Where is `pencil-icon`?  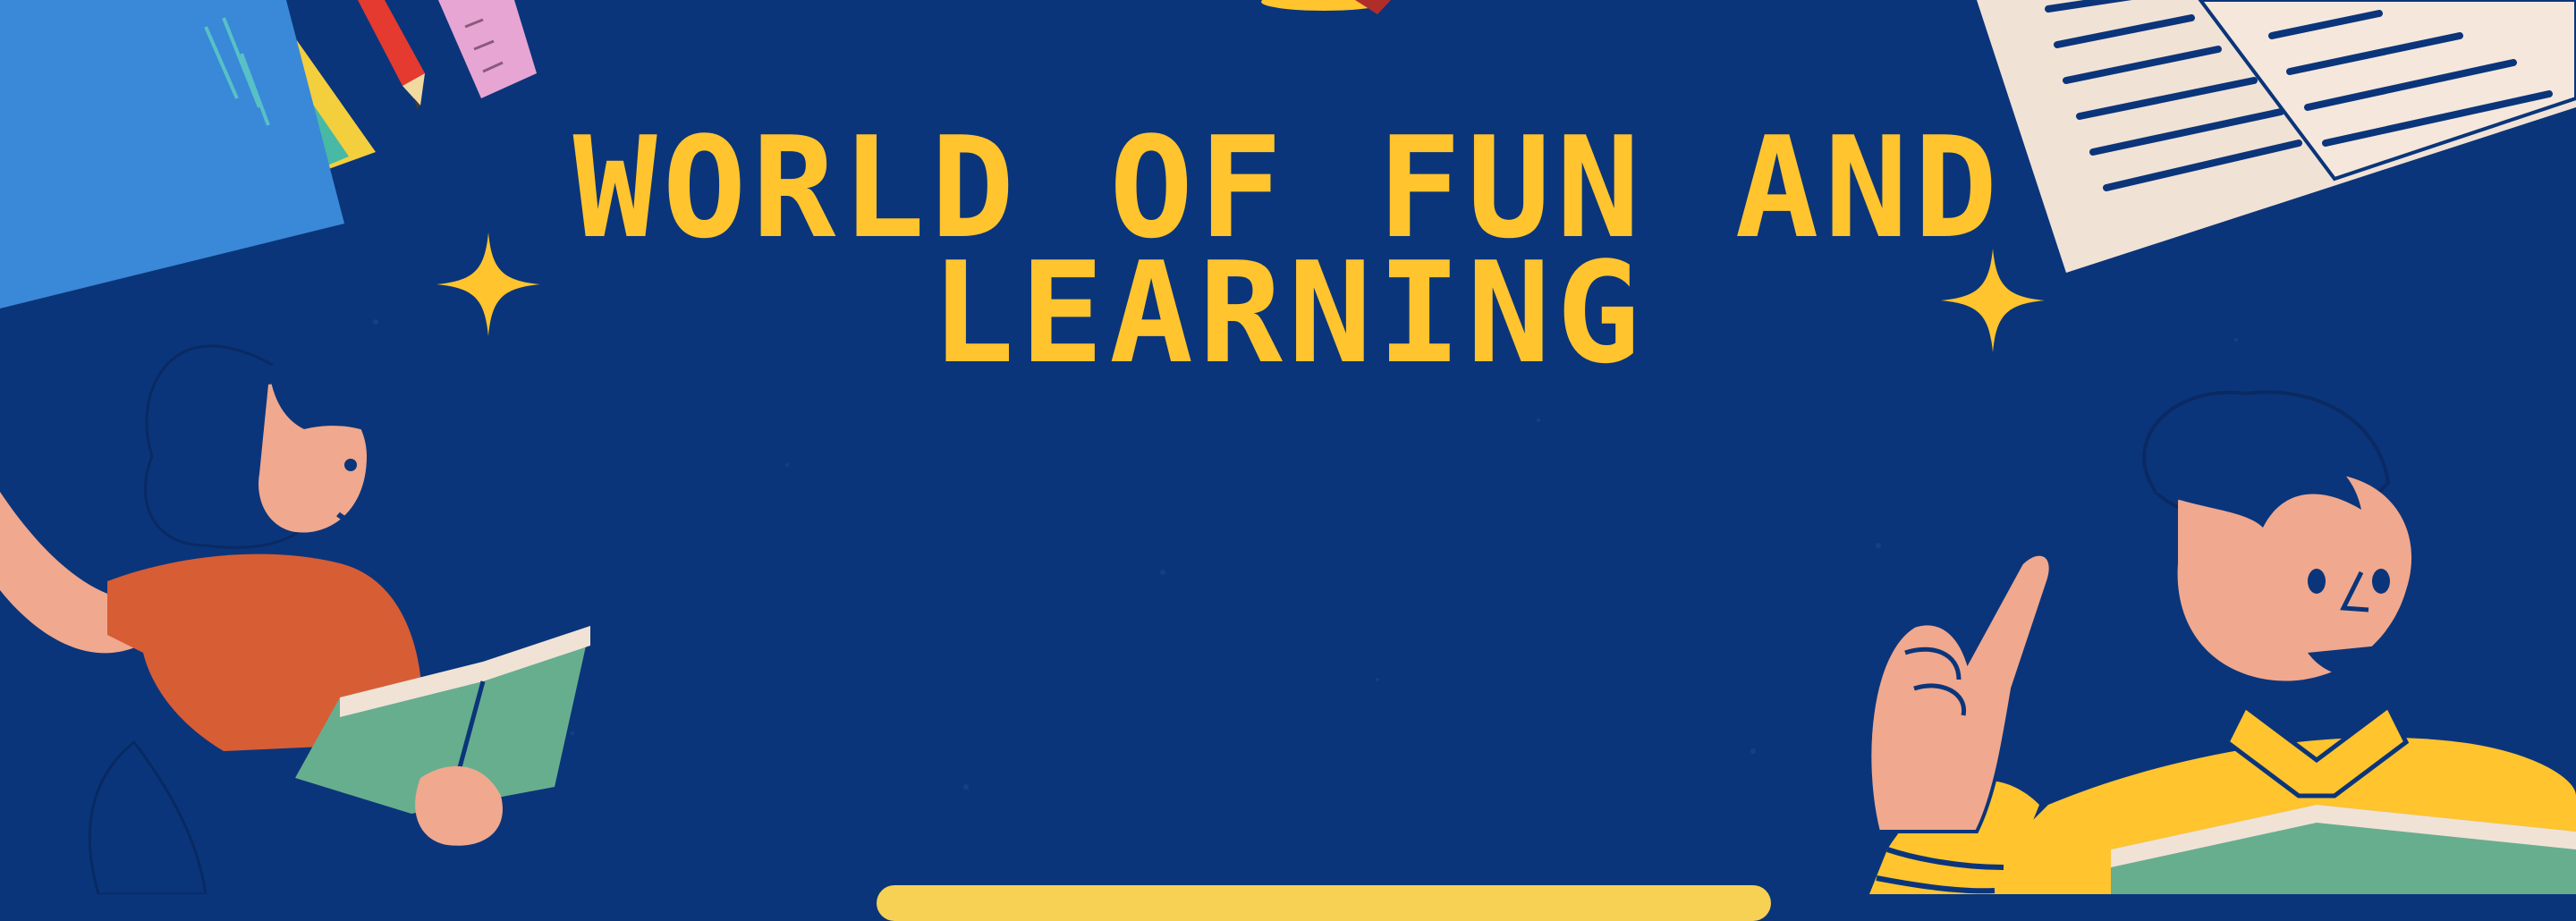 pencil-icon is located at coordinates (391, 55).